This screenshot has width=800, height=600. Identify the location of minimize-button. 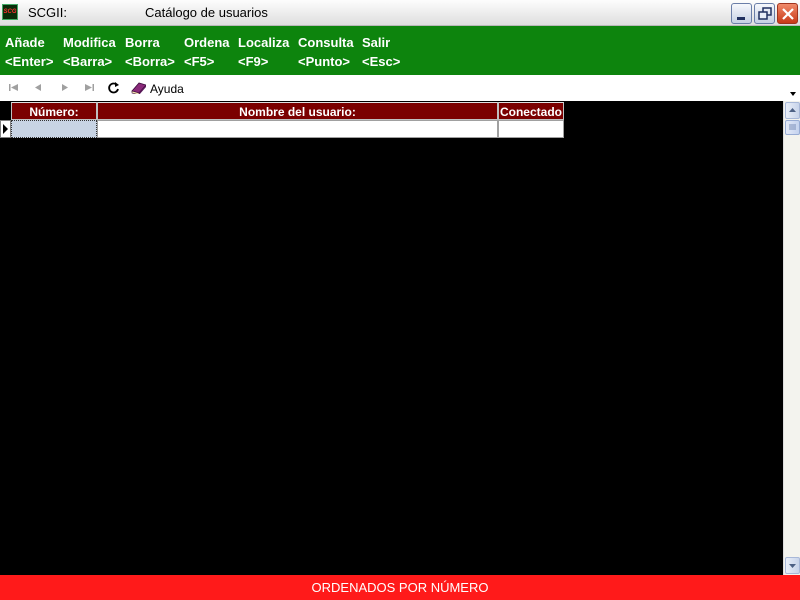
(741, 13).